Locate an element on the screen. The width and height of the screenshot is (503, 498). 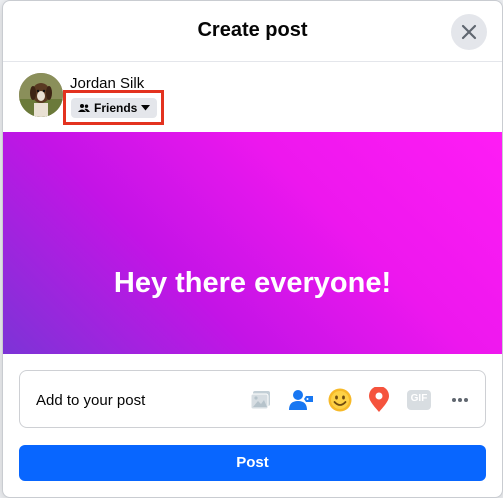
friends-icon is located at coordinates (84, 108).